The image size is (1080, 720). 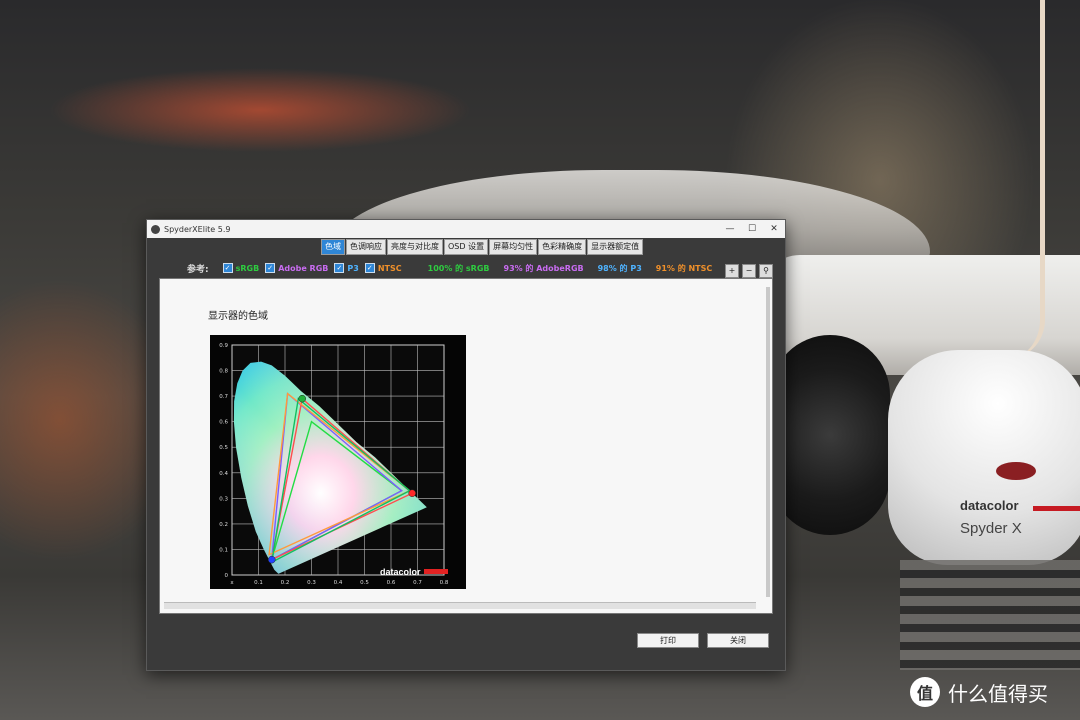 What do you see at coordinates (232, 583) in the screenshot?
I see `chart-x-tick-label: x` at bounding box center [232, 583].